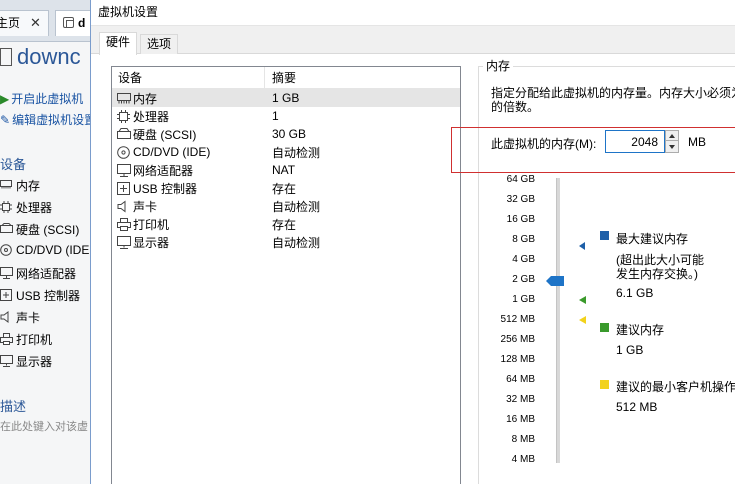  I want to click on device-name: 打印机, so click(151, 224).